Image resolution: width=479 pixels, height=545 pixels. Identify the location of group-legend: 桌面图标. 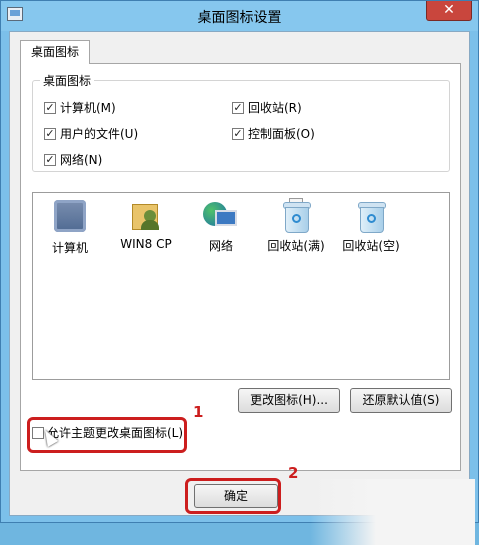
(67, 80).